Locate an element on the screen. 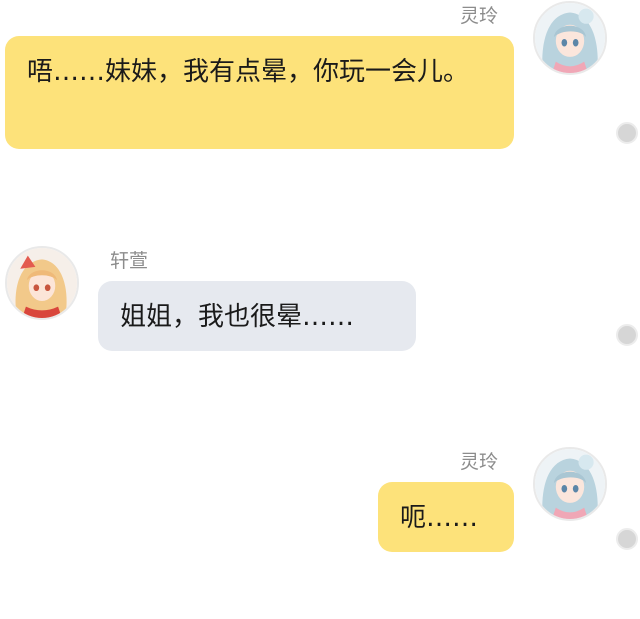 This screenshot has height=619, width=640. xuanxuan-avatar-icon is located at coordinates (42, 283).